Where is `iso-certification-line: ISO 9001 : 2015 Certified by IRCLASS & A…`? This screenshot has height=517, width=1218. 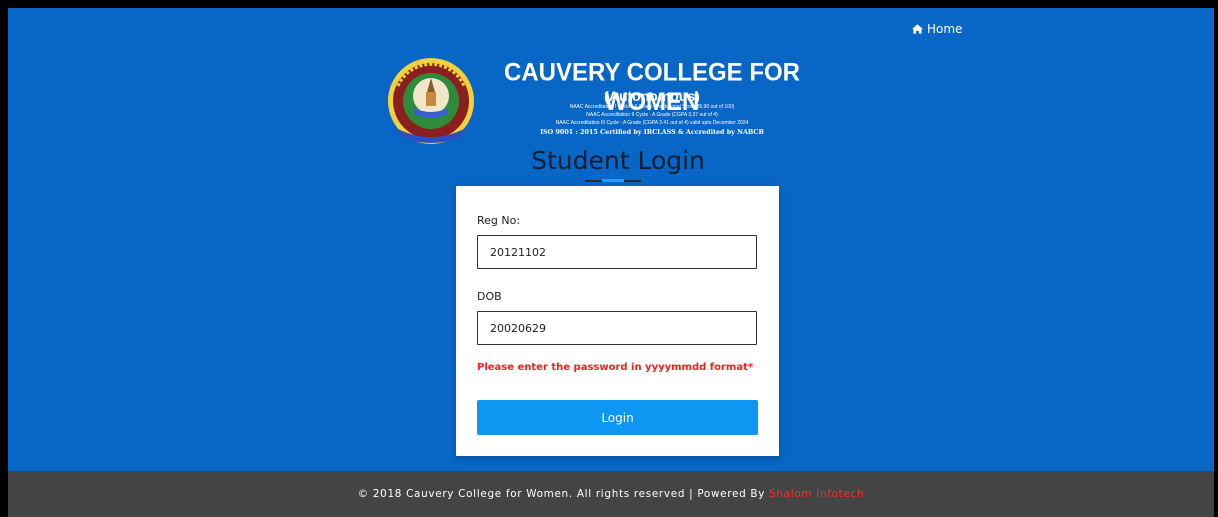
iso-certification-line: ISO 9001 : 2015 Certified by IRCLASS & A… is located at coordinates (652, 132).